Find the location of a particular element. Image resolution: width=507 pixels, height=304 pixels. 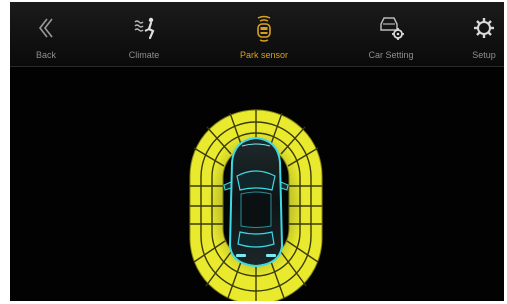

setup-button: Setup is located at coordinates (484, 34).